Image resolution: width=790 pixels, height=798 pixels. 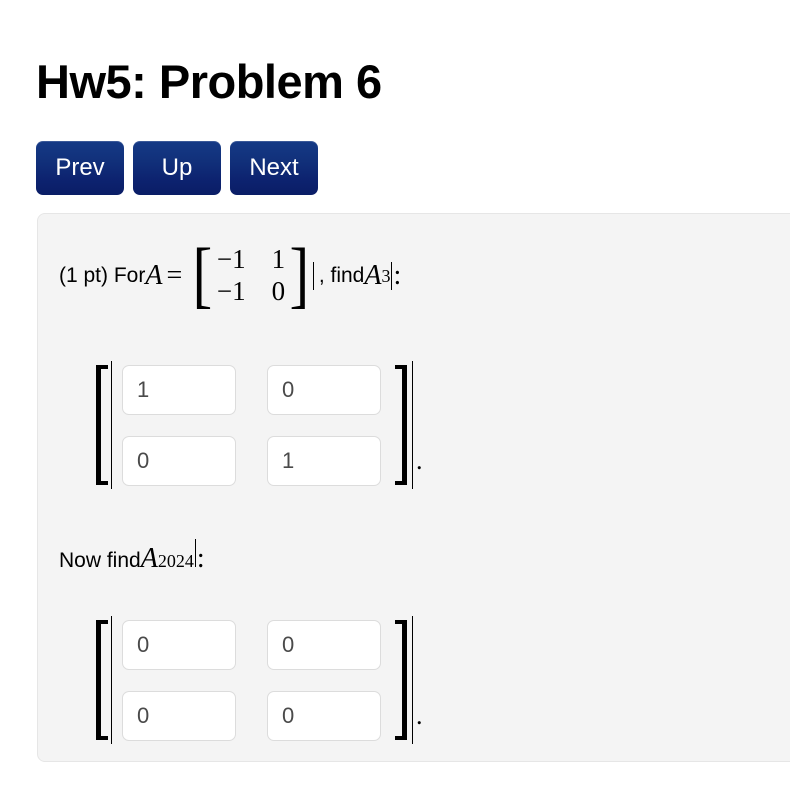 I want to click on answer1-right-caret, so click(x=412, y=425).